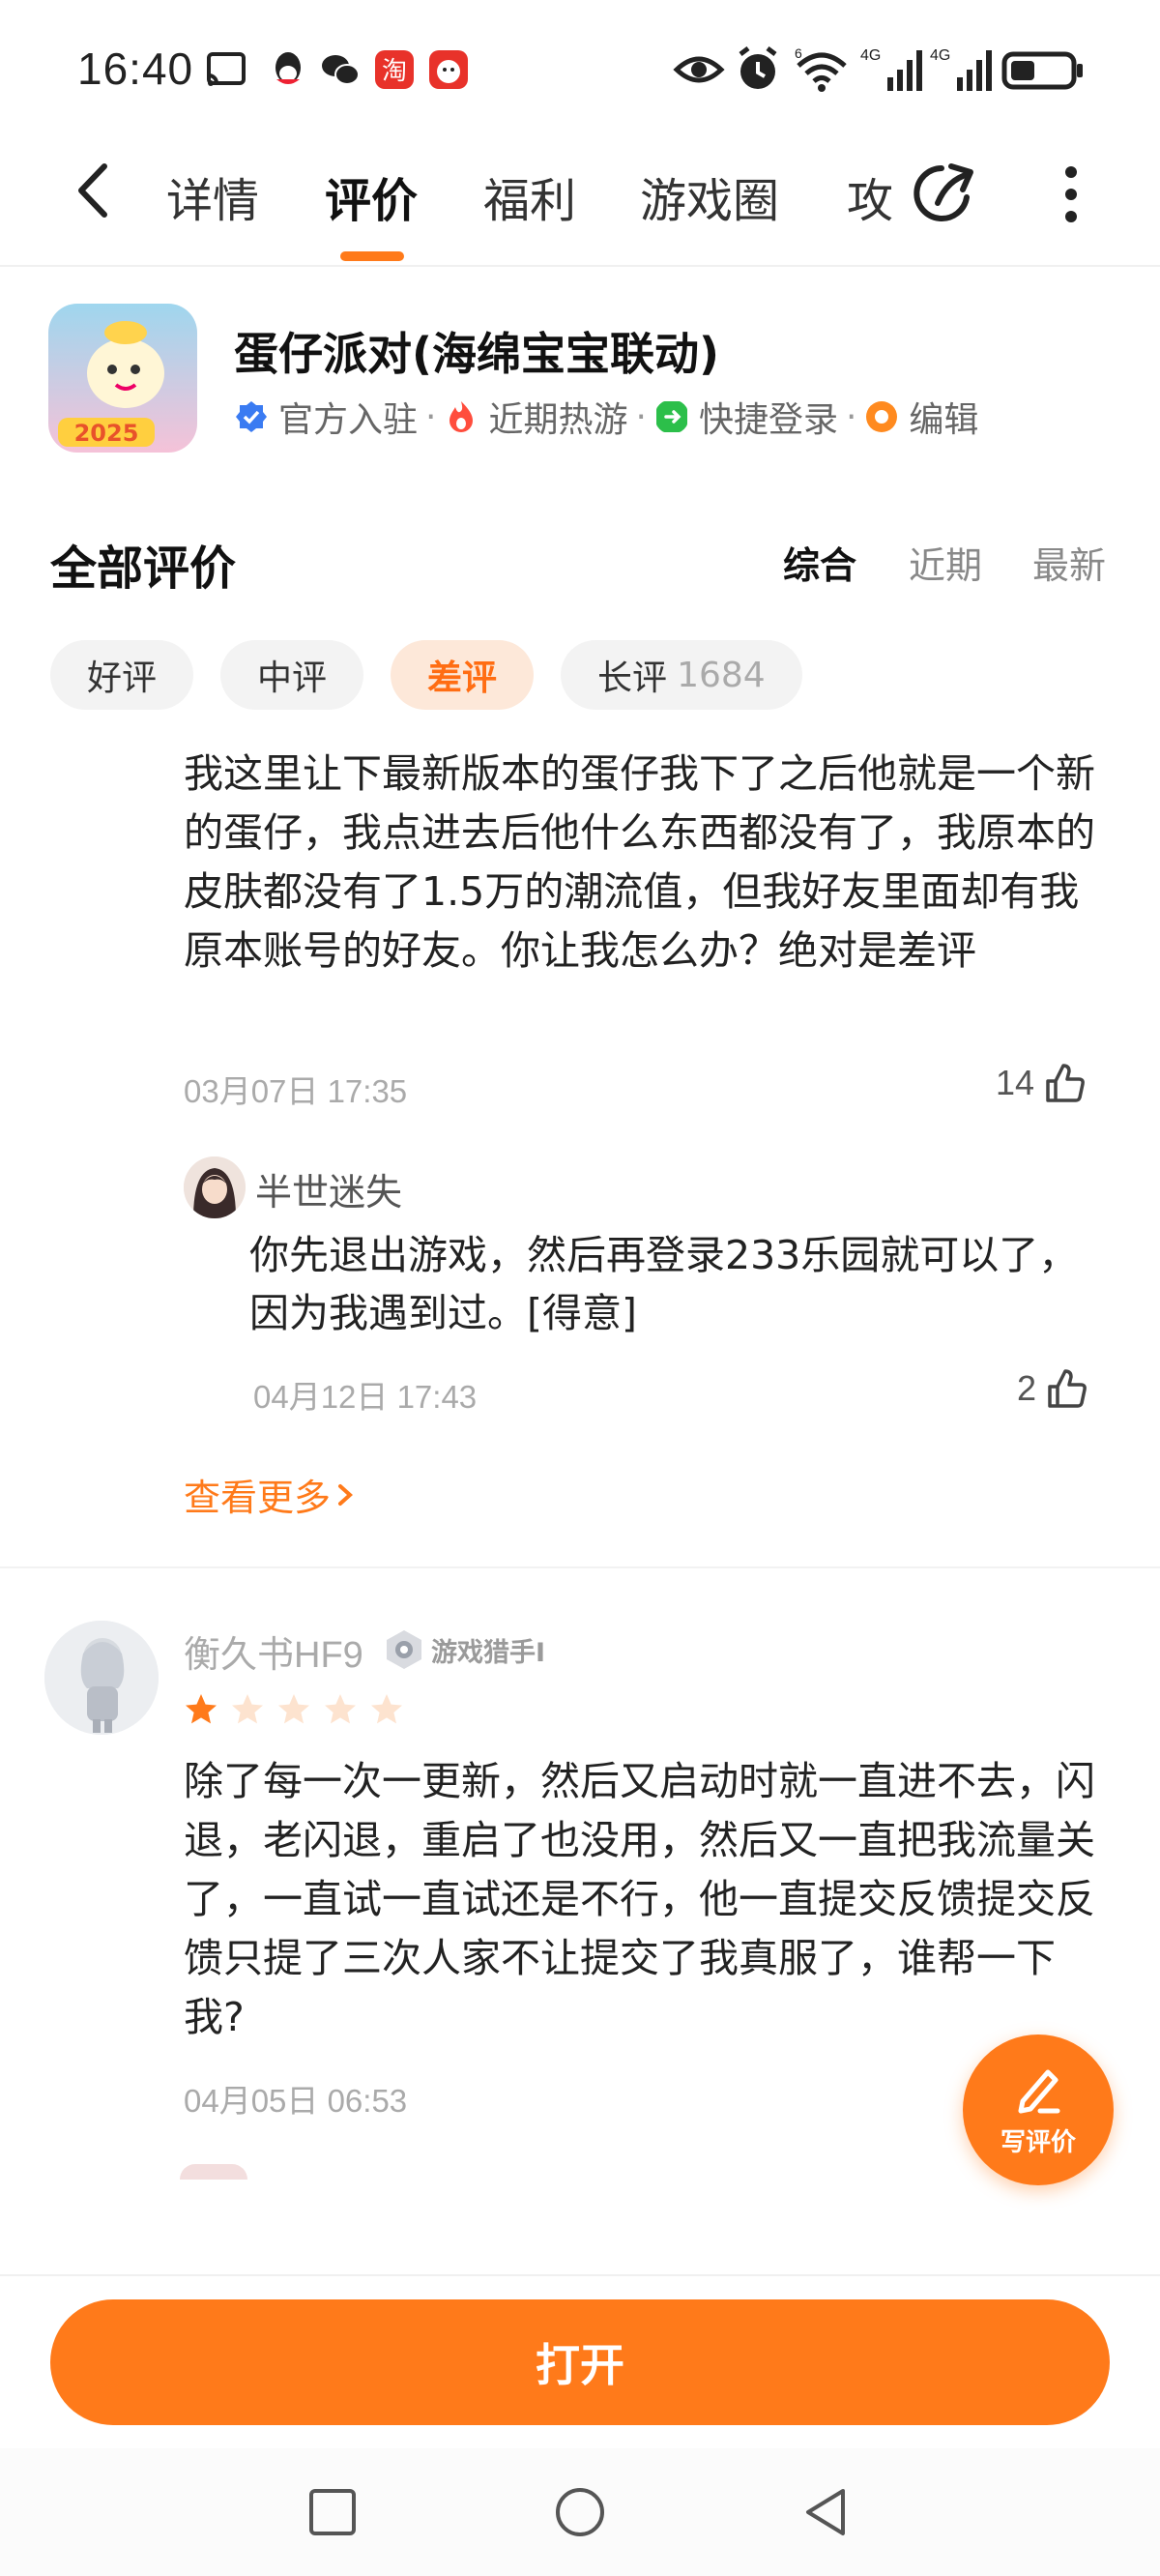 The width and height of the screenshot is (1160, 2576). What do you see at coordinates (477, 354) in the screenshot?
I see `game-title: 蛋仔派对(海绵宝宝联动)` at bounding box center [477, 354].